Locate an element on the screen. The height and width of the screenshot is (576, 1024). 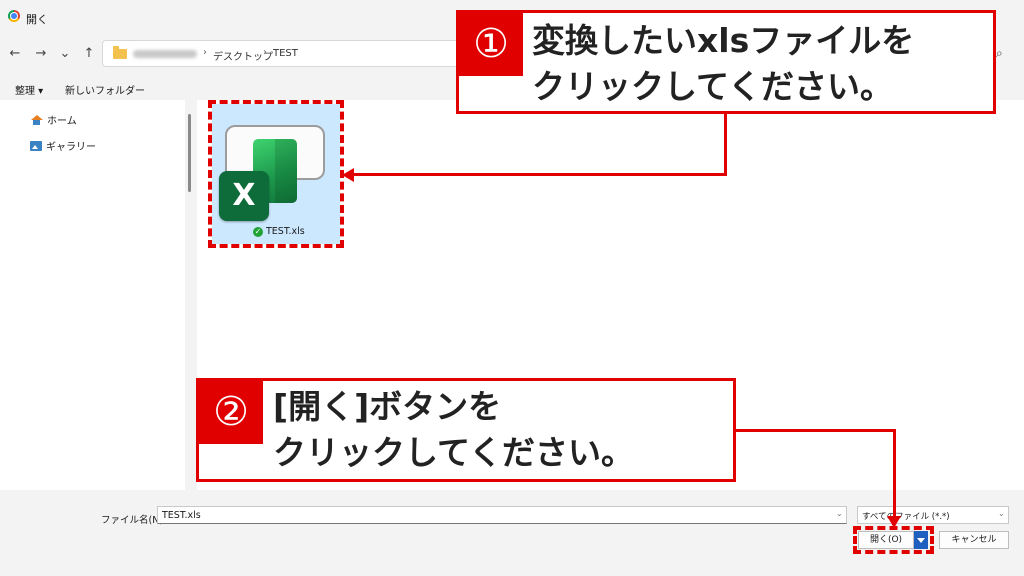
organize-button: 整理 ▾ is located at coordinates (29, 89).